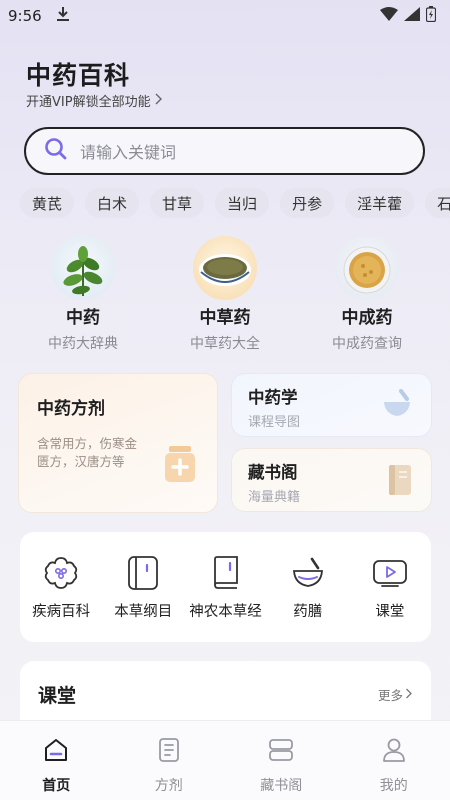 The image size is (450, 800). What do you see at coordinates (25, 16) in the screenshot?
I see `status-time: 9:56` at bounding box center [25, 16].